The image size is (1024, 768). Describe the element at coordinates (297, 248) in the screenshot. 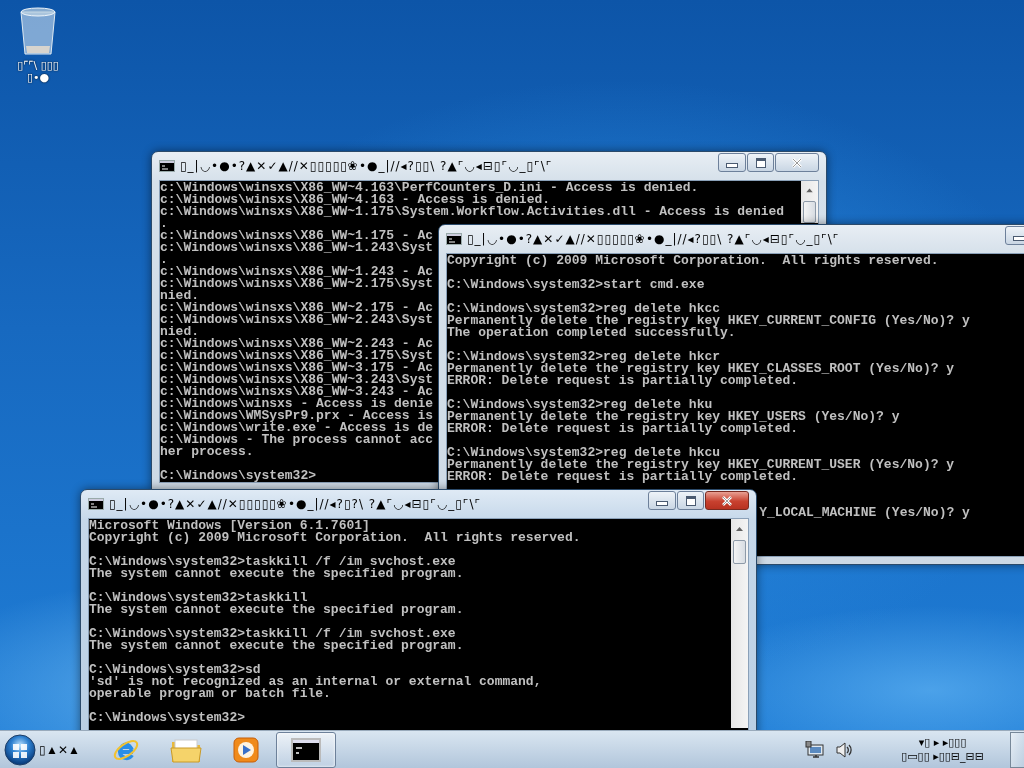

I see `console-line: c:\Windows\winsxs\X86_WW~1.243\Syst` at that location.